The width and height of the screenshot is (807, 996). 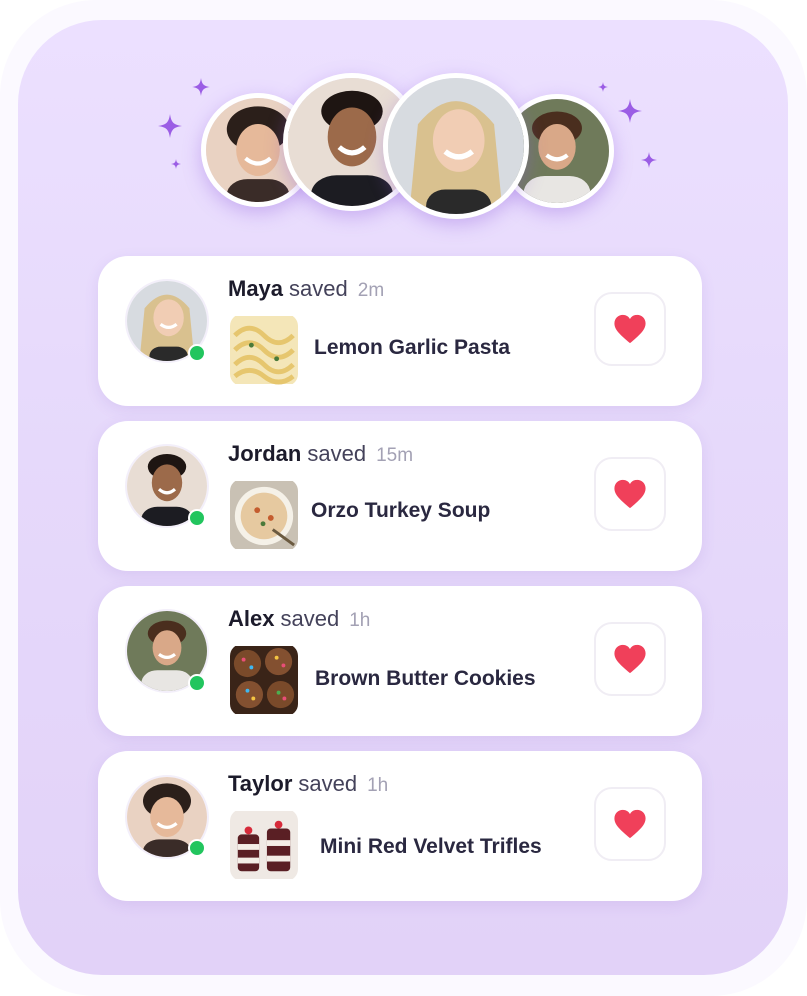 What do you see at coordinates (255, 288) in the screenshot?
I see `user-name: Maya` at bounding box center [255, 288].